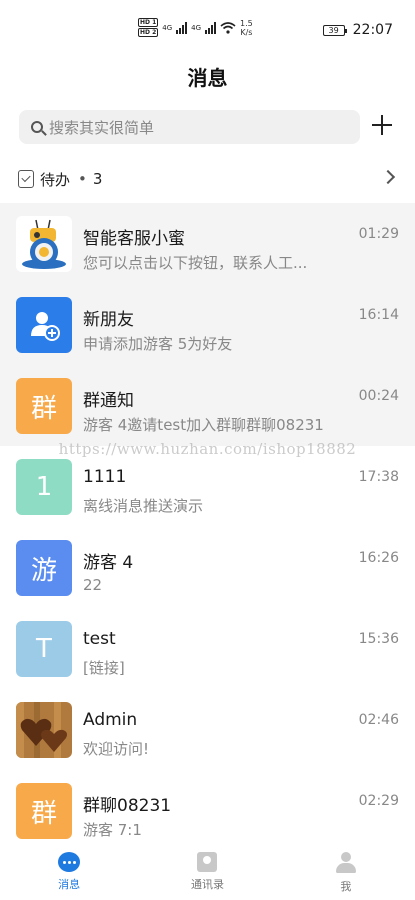 The image size is (415, 900). Describe the element at coordinates (207, 78) in the screenshot. I see `page-title: 消息` at that location.